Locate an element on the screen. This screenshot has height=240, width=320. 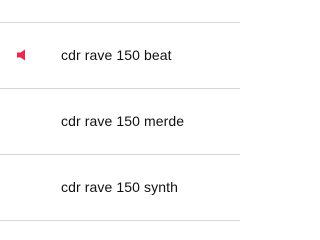
track-title: cdr rave 150 beat is located at coordinates (116, 55).